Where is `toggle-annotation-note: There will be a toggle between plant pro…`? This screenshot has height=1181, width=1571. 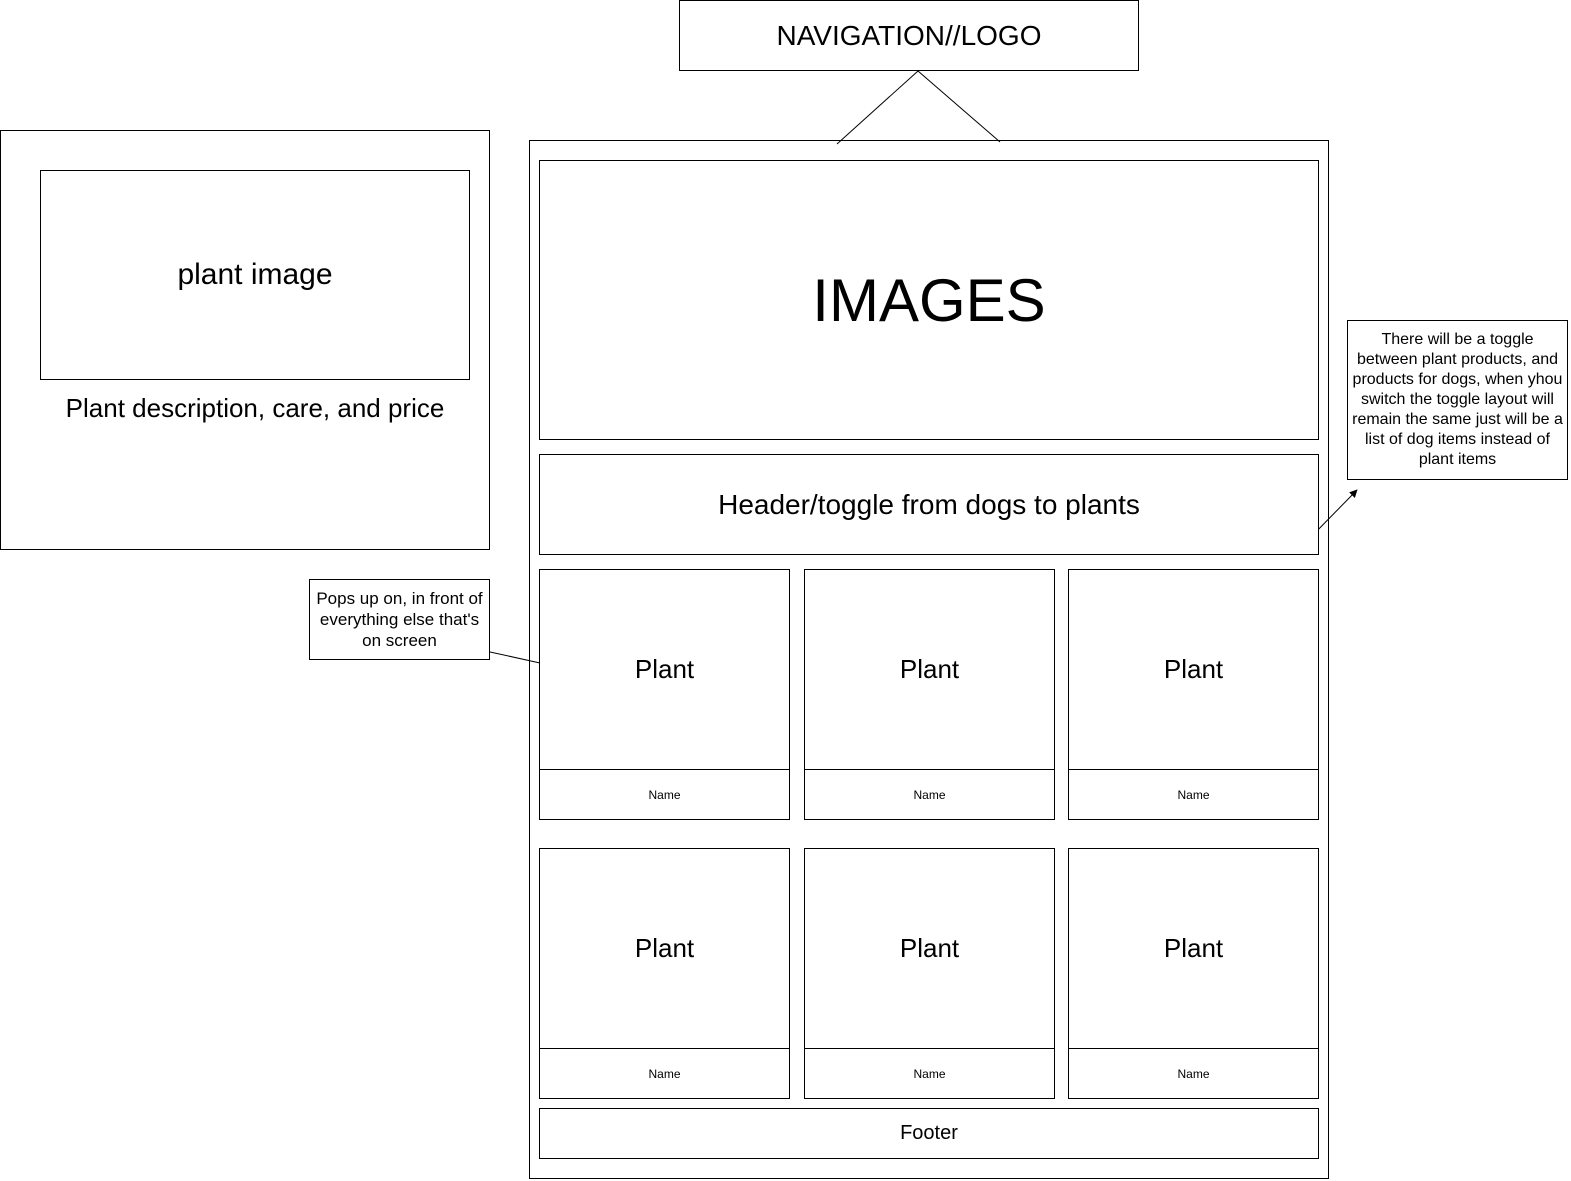 toggle-annotation-note: There will be a toggle between plant pro… is located at coordinates (1457, 400).